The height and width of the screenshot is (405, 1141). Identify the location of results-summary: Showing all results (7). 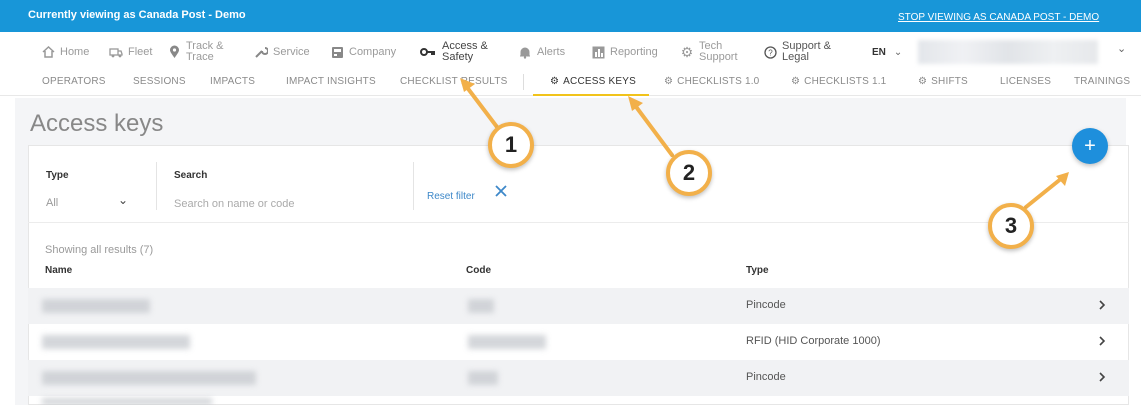
(99, 250).